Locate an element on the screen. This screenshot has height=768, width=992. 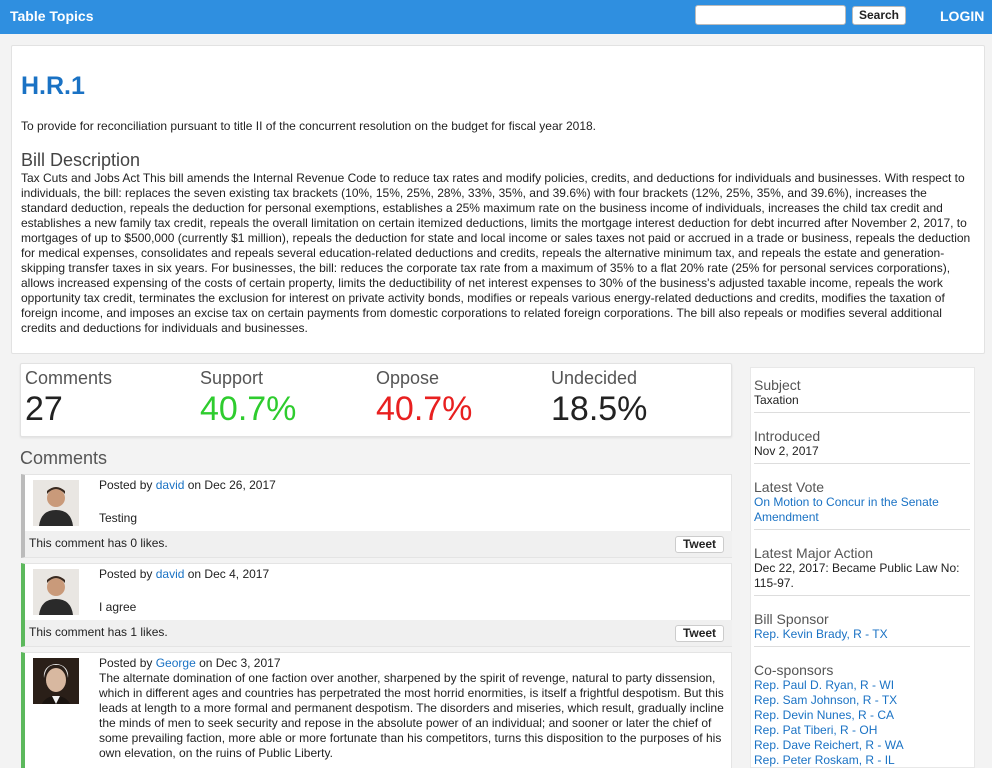
stat-oppose-value: 40.7% is located at coordinates (424, 409).